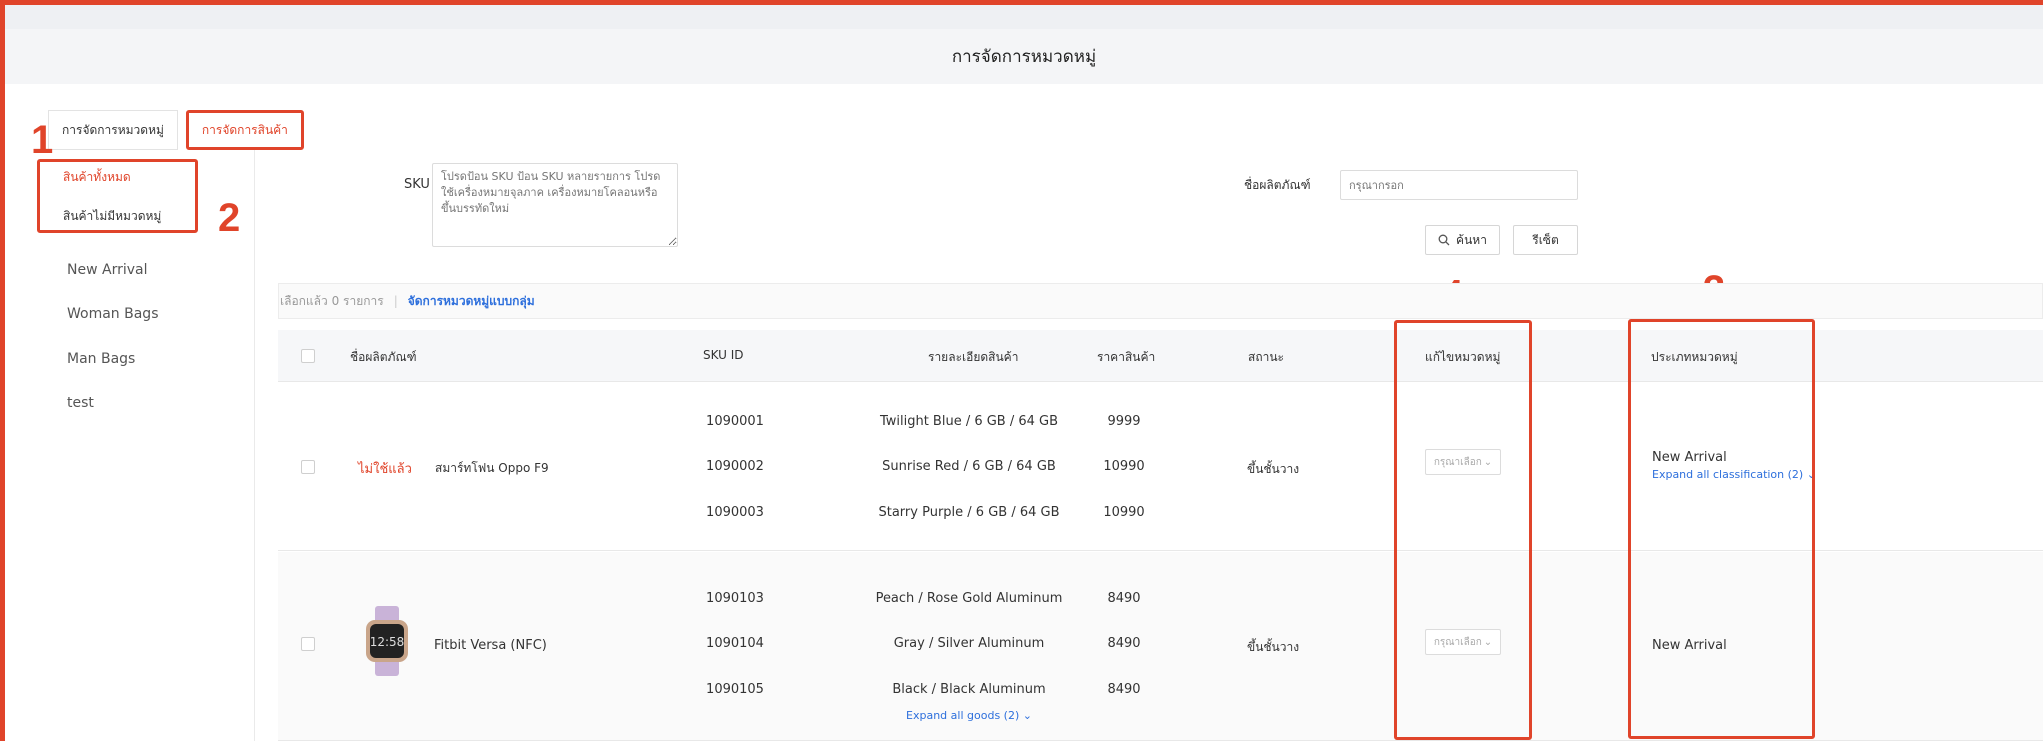 This screenshot has width=2043, height=741. What do you see at coordinates (1126, 357) in the screenshot?
I see `header-price: ราคาสินค้า` at bounding box center [1126, 357].